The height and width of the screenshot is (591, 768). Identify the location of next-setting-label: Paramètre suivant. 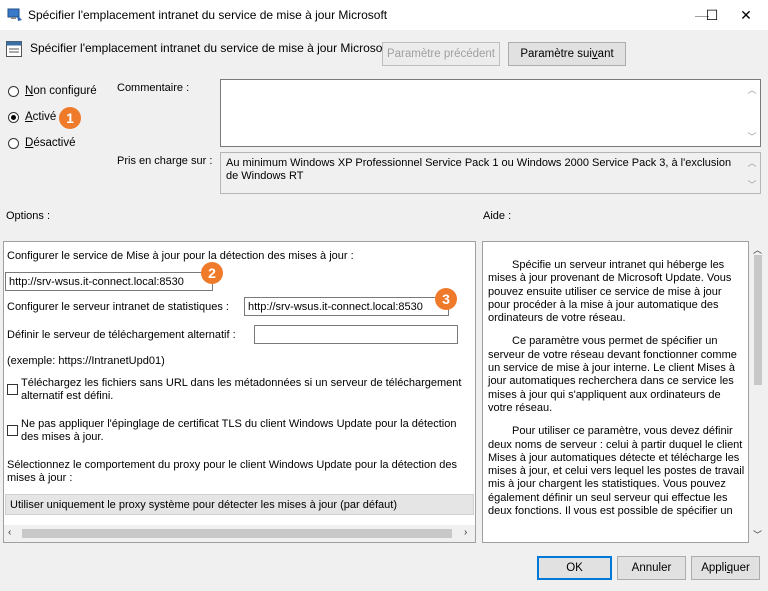
(567, 54).